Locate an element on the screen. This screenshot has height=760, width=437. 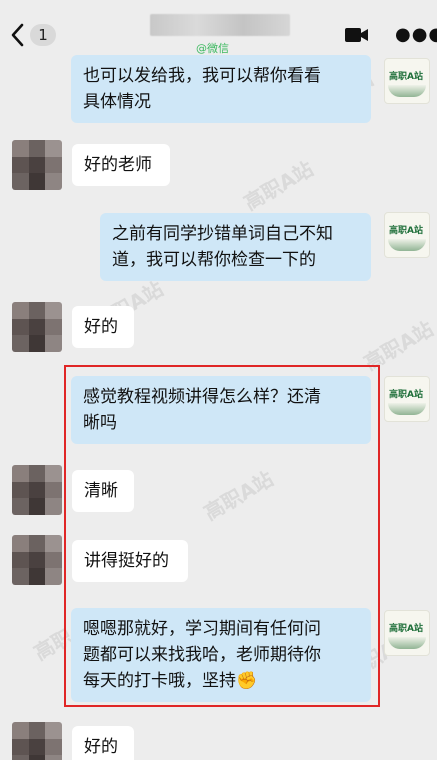
message-line: 感觉教程视频讲得怎么样？还清 is located at coordinates (202, 397).